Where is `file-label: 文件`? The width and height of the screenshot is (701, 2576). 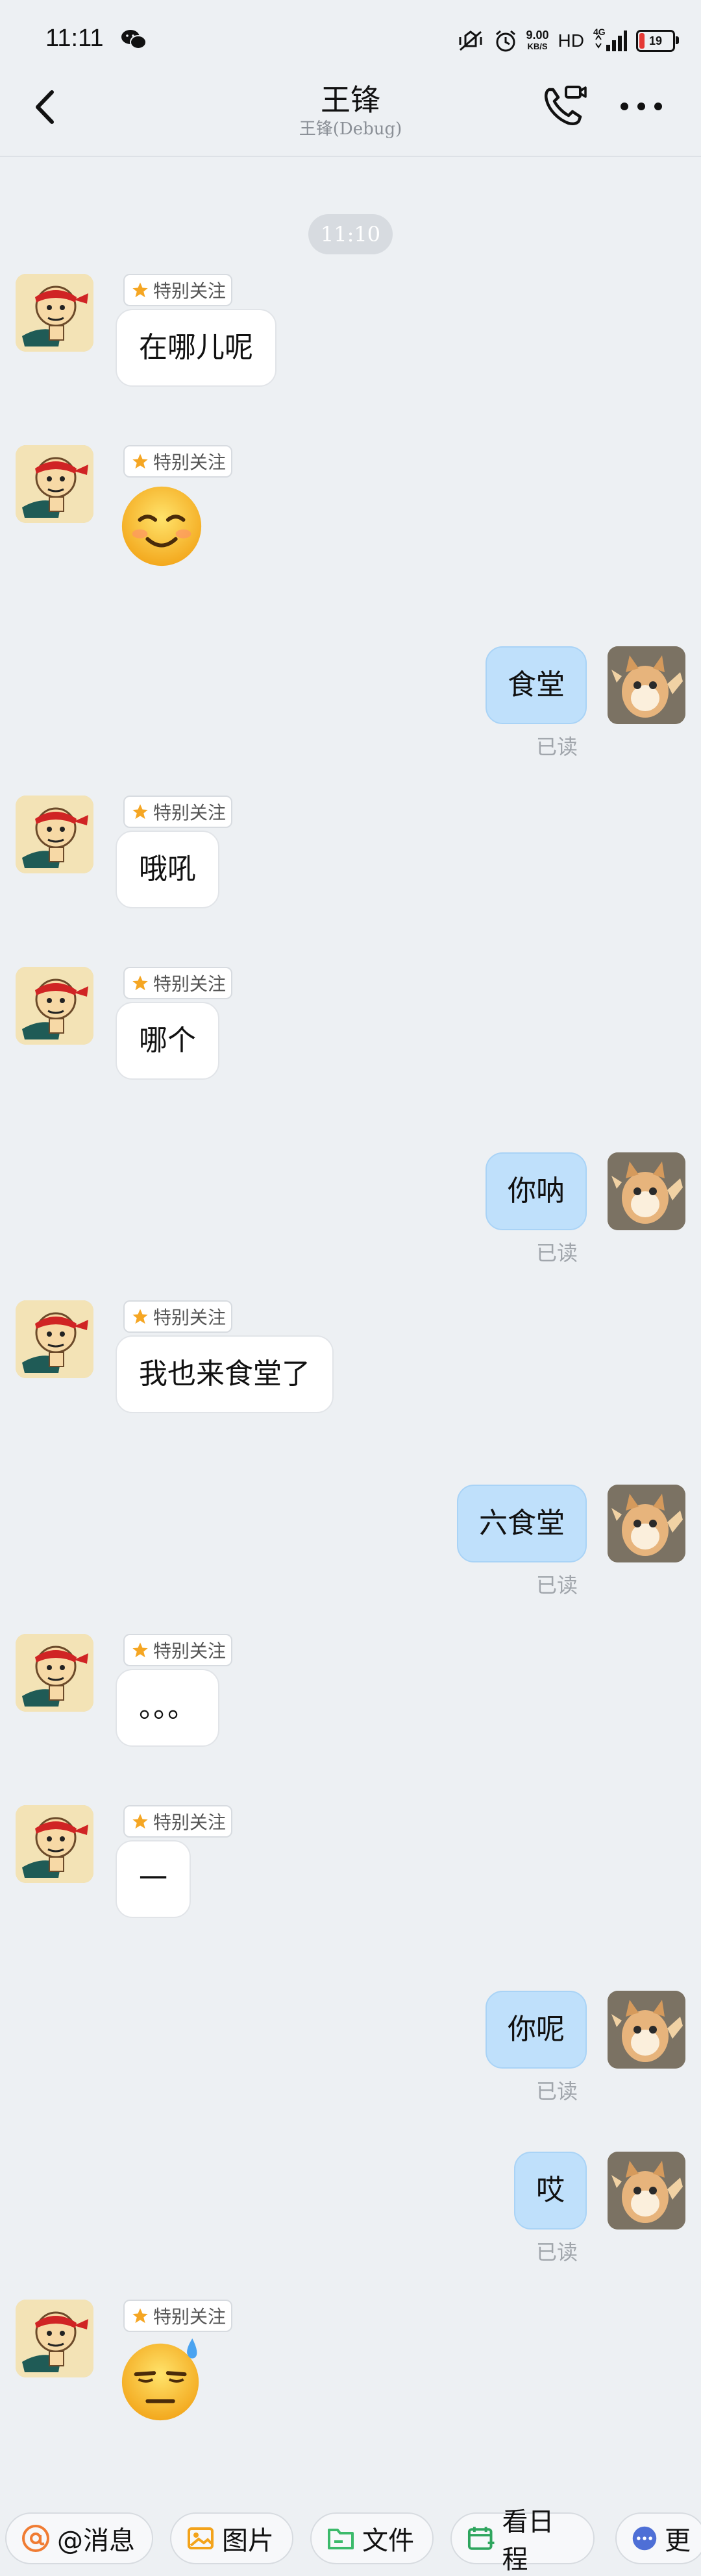 file-label: 文件 is located at coordinates (388, 2541).